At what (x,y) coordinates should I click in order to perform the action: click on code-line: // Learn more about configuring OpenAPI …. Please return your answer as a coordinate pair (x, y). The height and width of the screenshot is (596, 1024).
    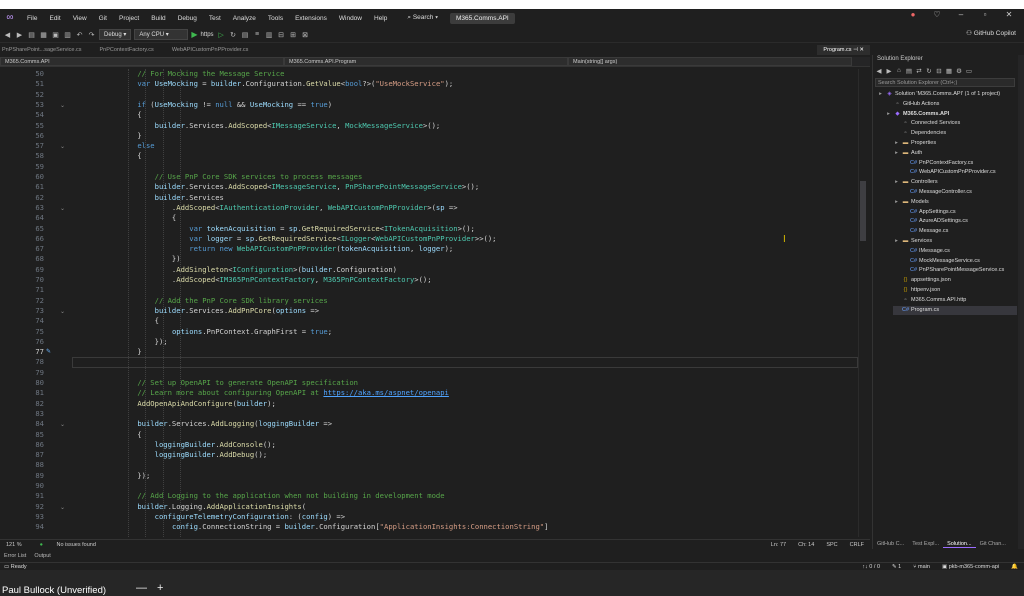
    Looking at the image, I should click on (284, 393).